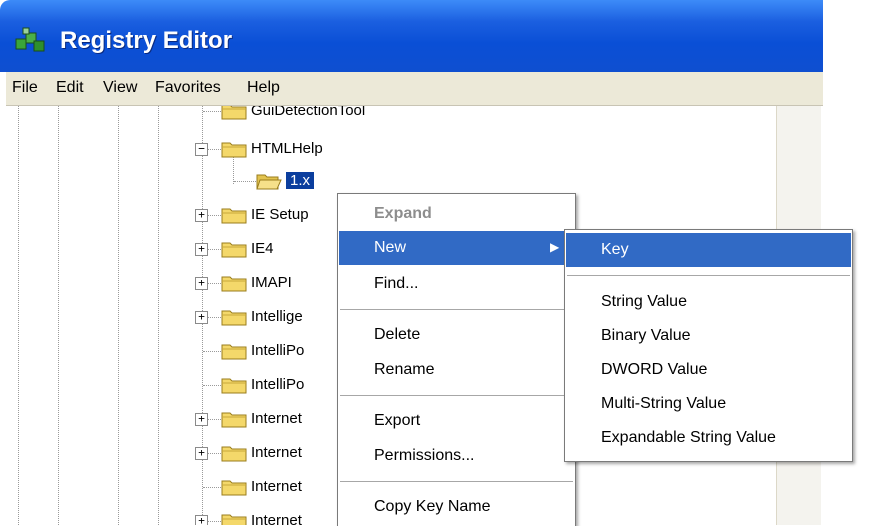 The width and height of the screenshot is (875, 526). What do you see at coordinates (390, 247) in the screenshot?
I see `context-menu-new-label: New` at bounding box center [390, 247].